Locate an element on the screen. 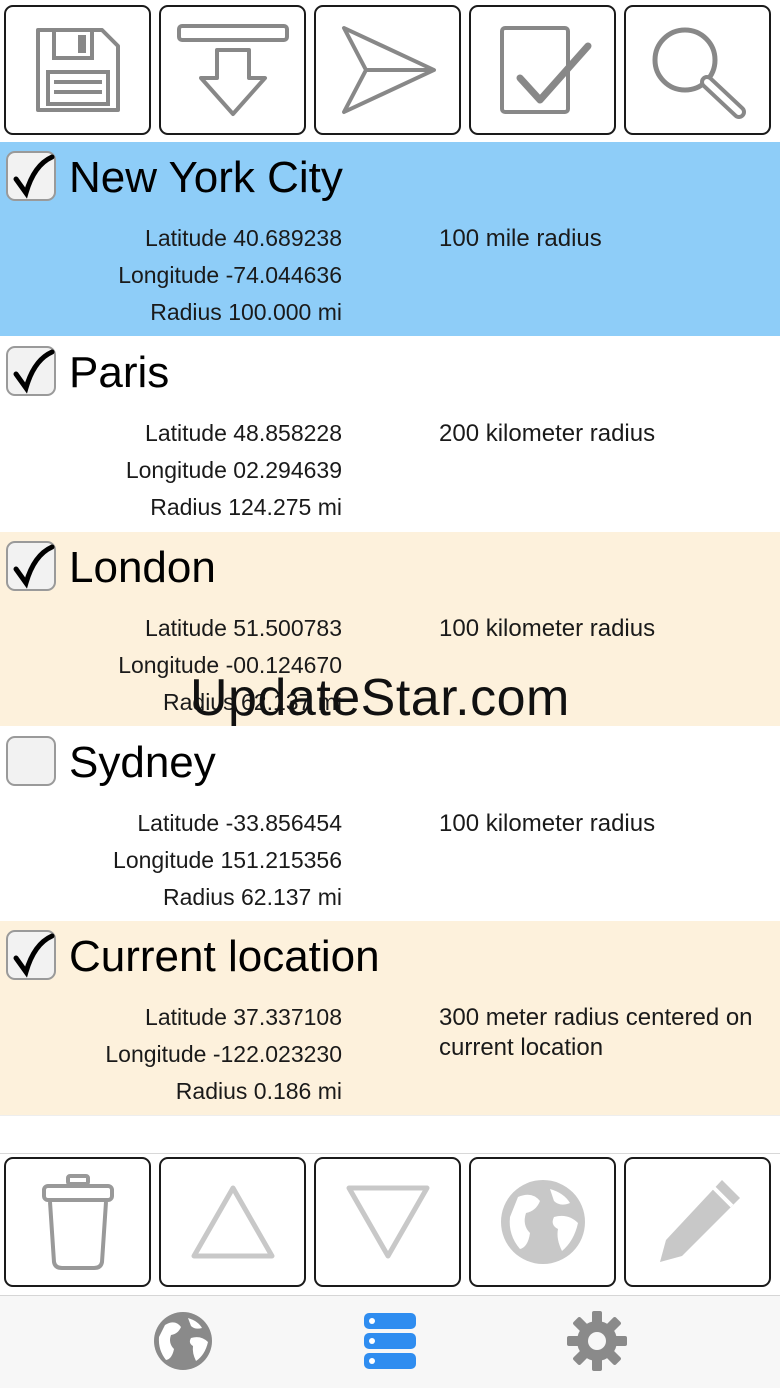 This screenshot has width=780, height=1388. search-icon is located at coordinates (699, 73).